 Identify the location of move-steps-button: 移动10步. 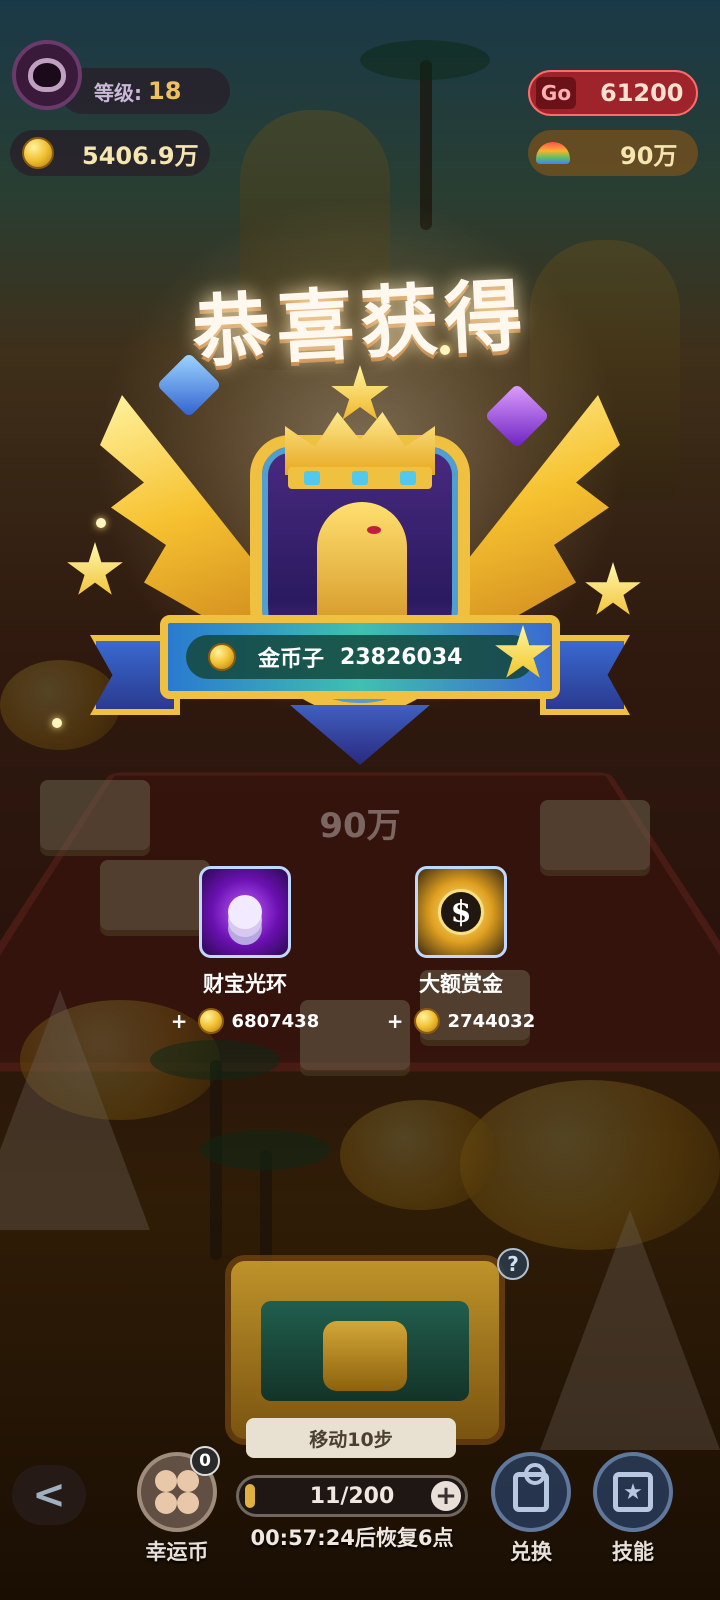
(351, 1438).